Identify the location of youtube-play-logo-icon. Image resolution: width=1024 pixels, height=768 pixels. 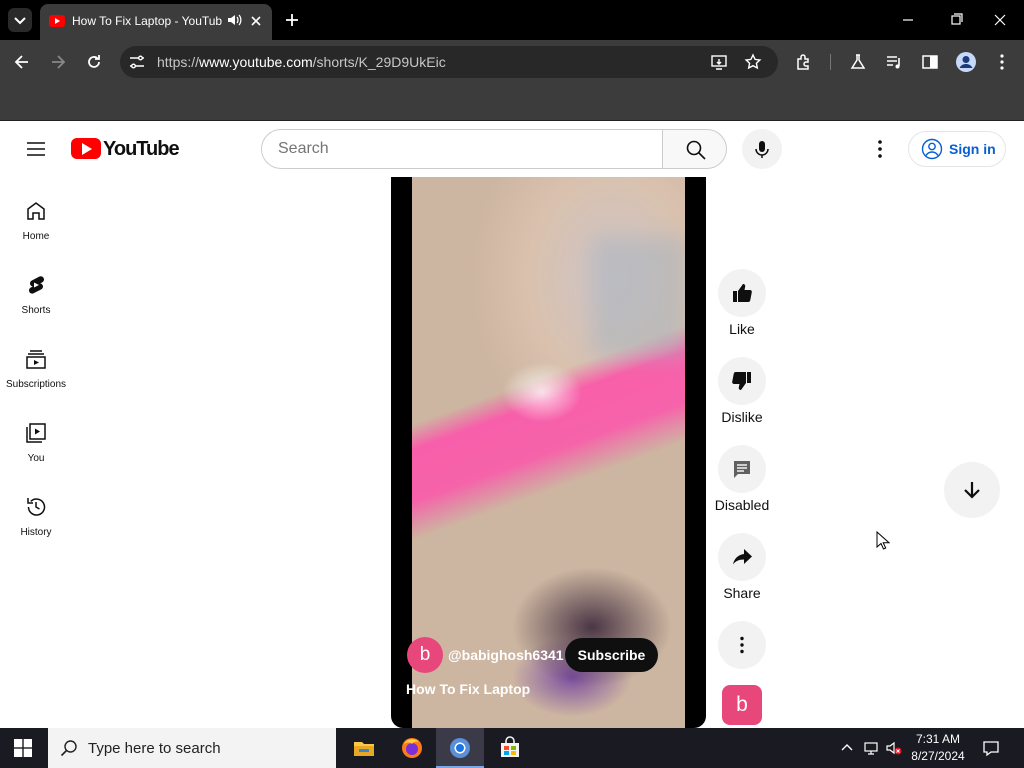
(86, 148).